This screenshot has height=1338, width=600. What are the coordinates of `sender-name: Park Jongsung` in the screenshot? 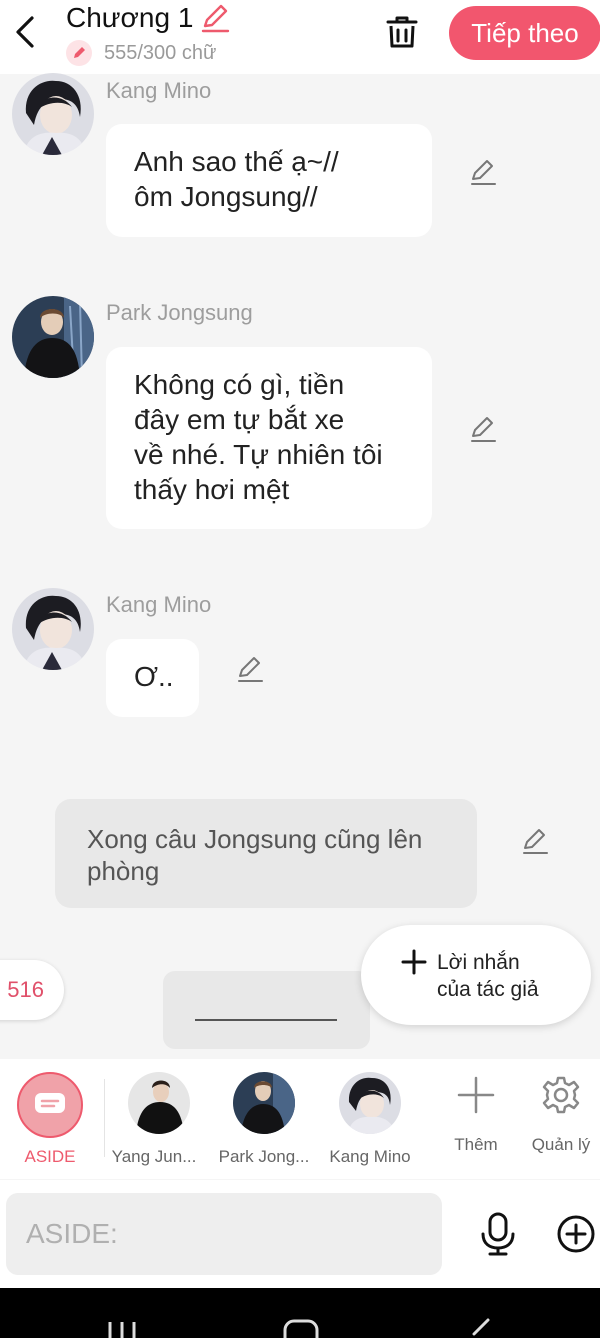 It's located at (179, 312).